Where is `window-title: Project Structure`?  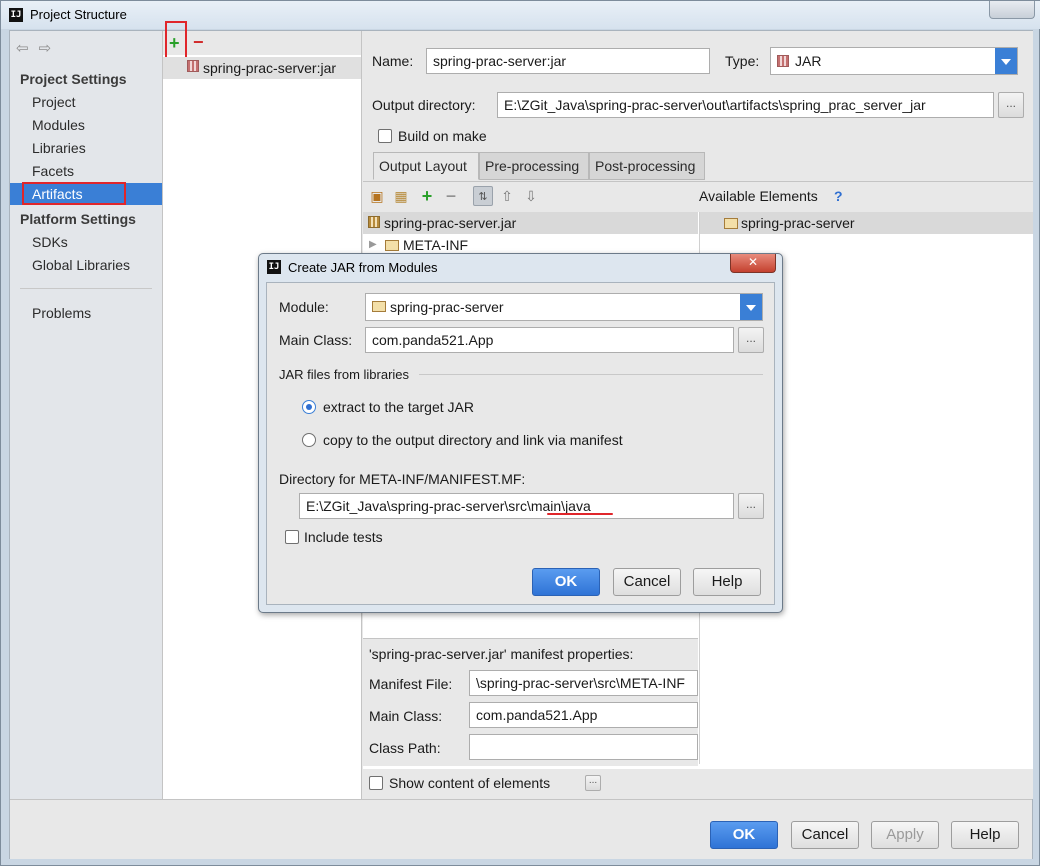 window-title: Project Structure is located at coordinates (78, 14).